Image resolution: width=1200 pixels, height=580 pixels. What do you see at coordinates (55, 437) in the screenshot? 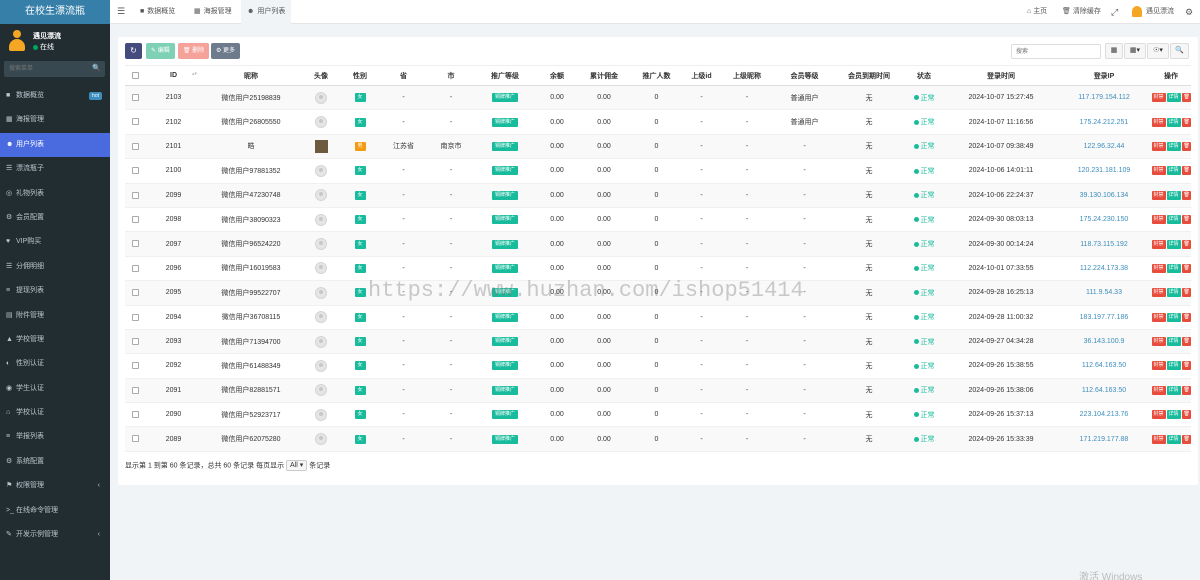
I see `sidebar-item-14: ≡ 举报列表` at bounding box center [55, 437].